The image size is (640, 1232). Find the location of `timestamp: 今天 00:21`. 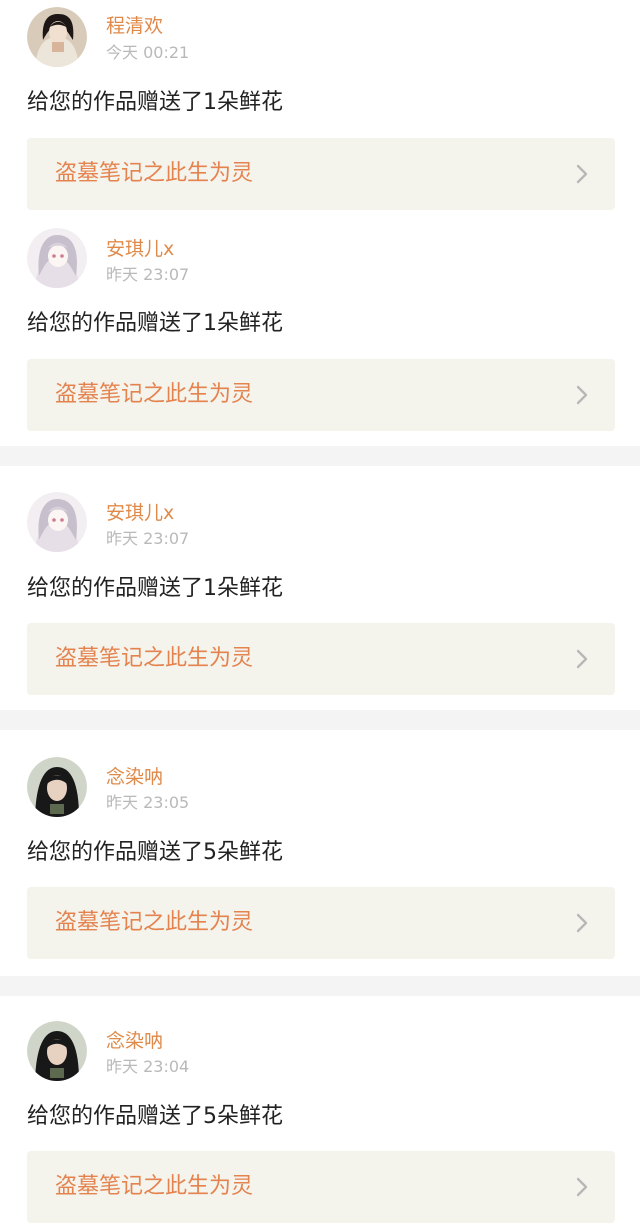

timestamp: 今天 00:21 is located at coordinates (148, 52).